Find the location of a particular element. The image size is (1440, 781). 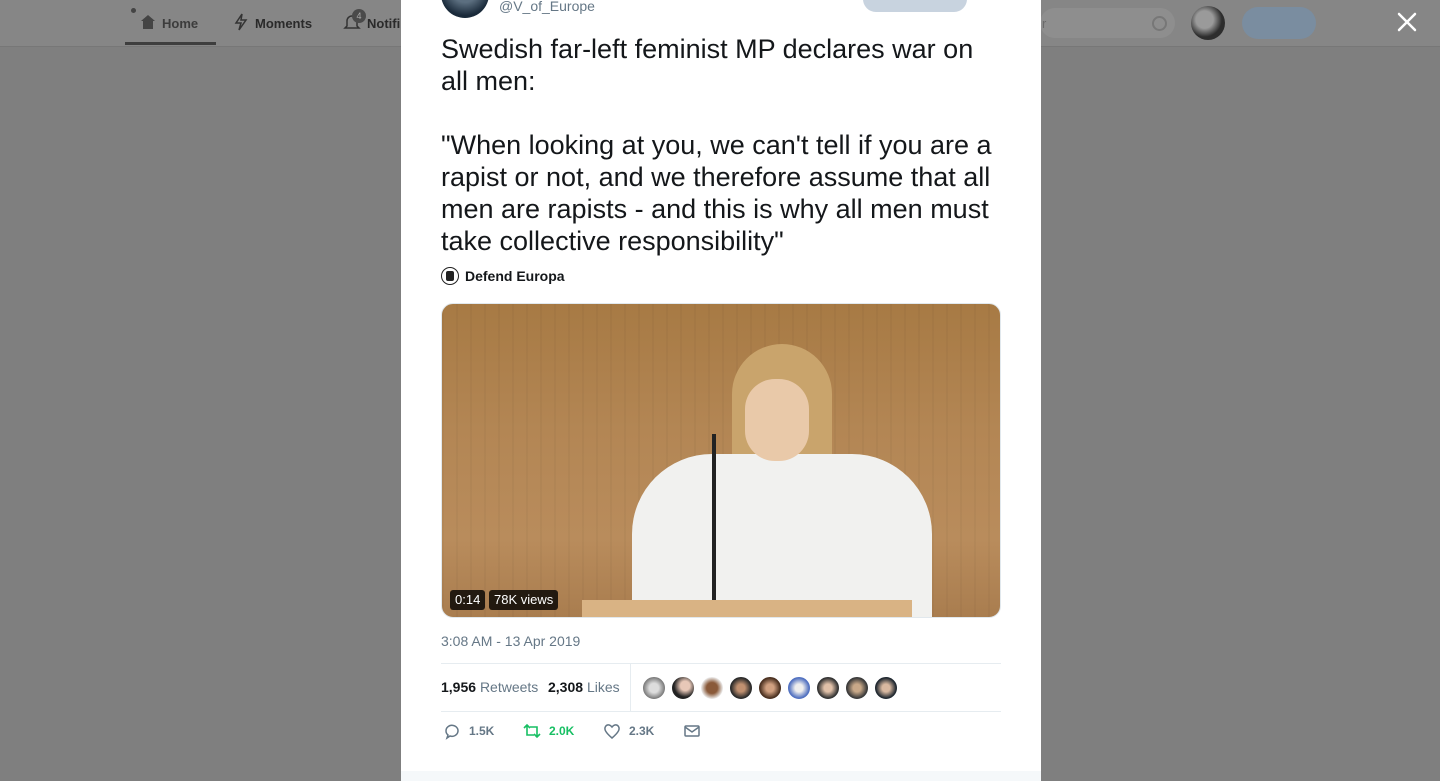

video-views: 78K views is located at coordinates (524, 600).